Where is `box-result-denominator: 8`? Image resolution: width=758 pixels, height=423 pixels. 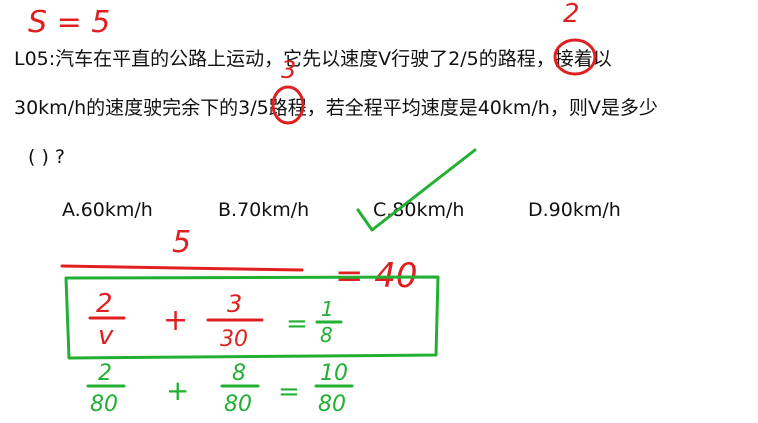 box-result-denominator: 8 is located at coordinates (326, 335).